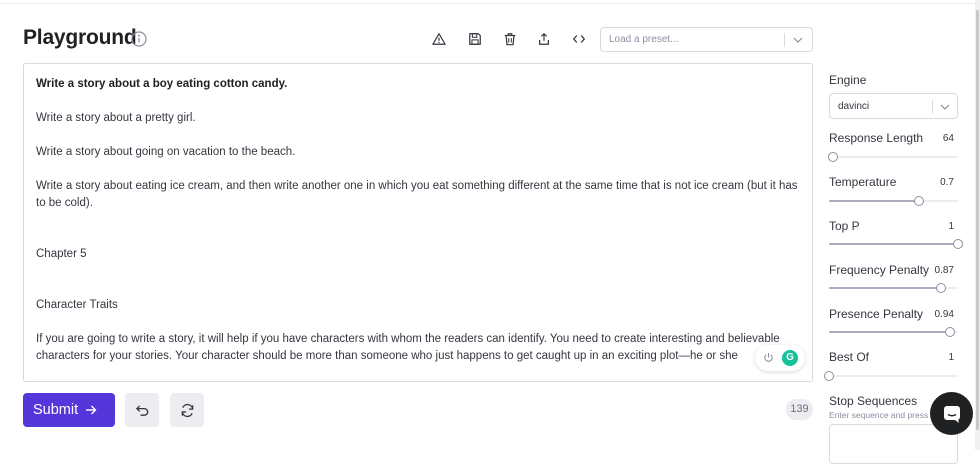 The width and height of the screenshot is (980, 464). I want to click on arrow-right-icon, so click(91, 410).